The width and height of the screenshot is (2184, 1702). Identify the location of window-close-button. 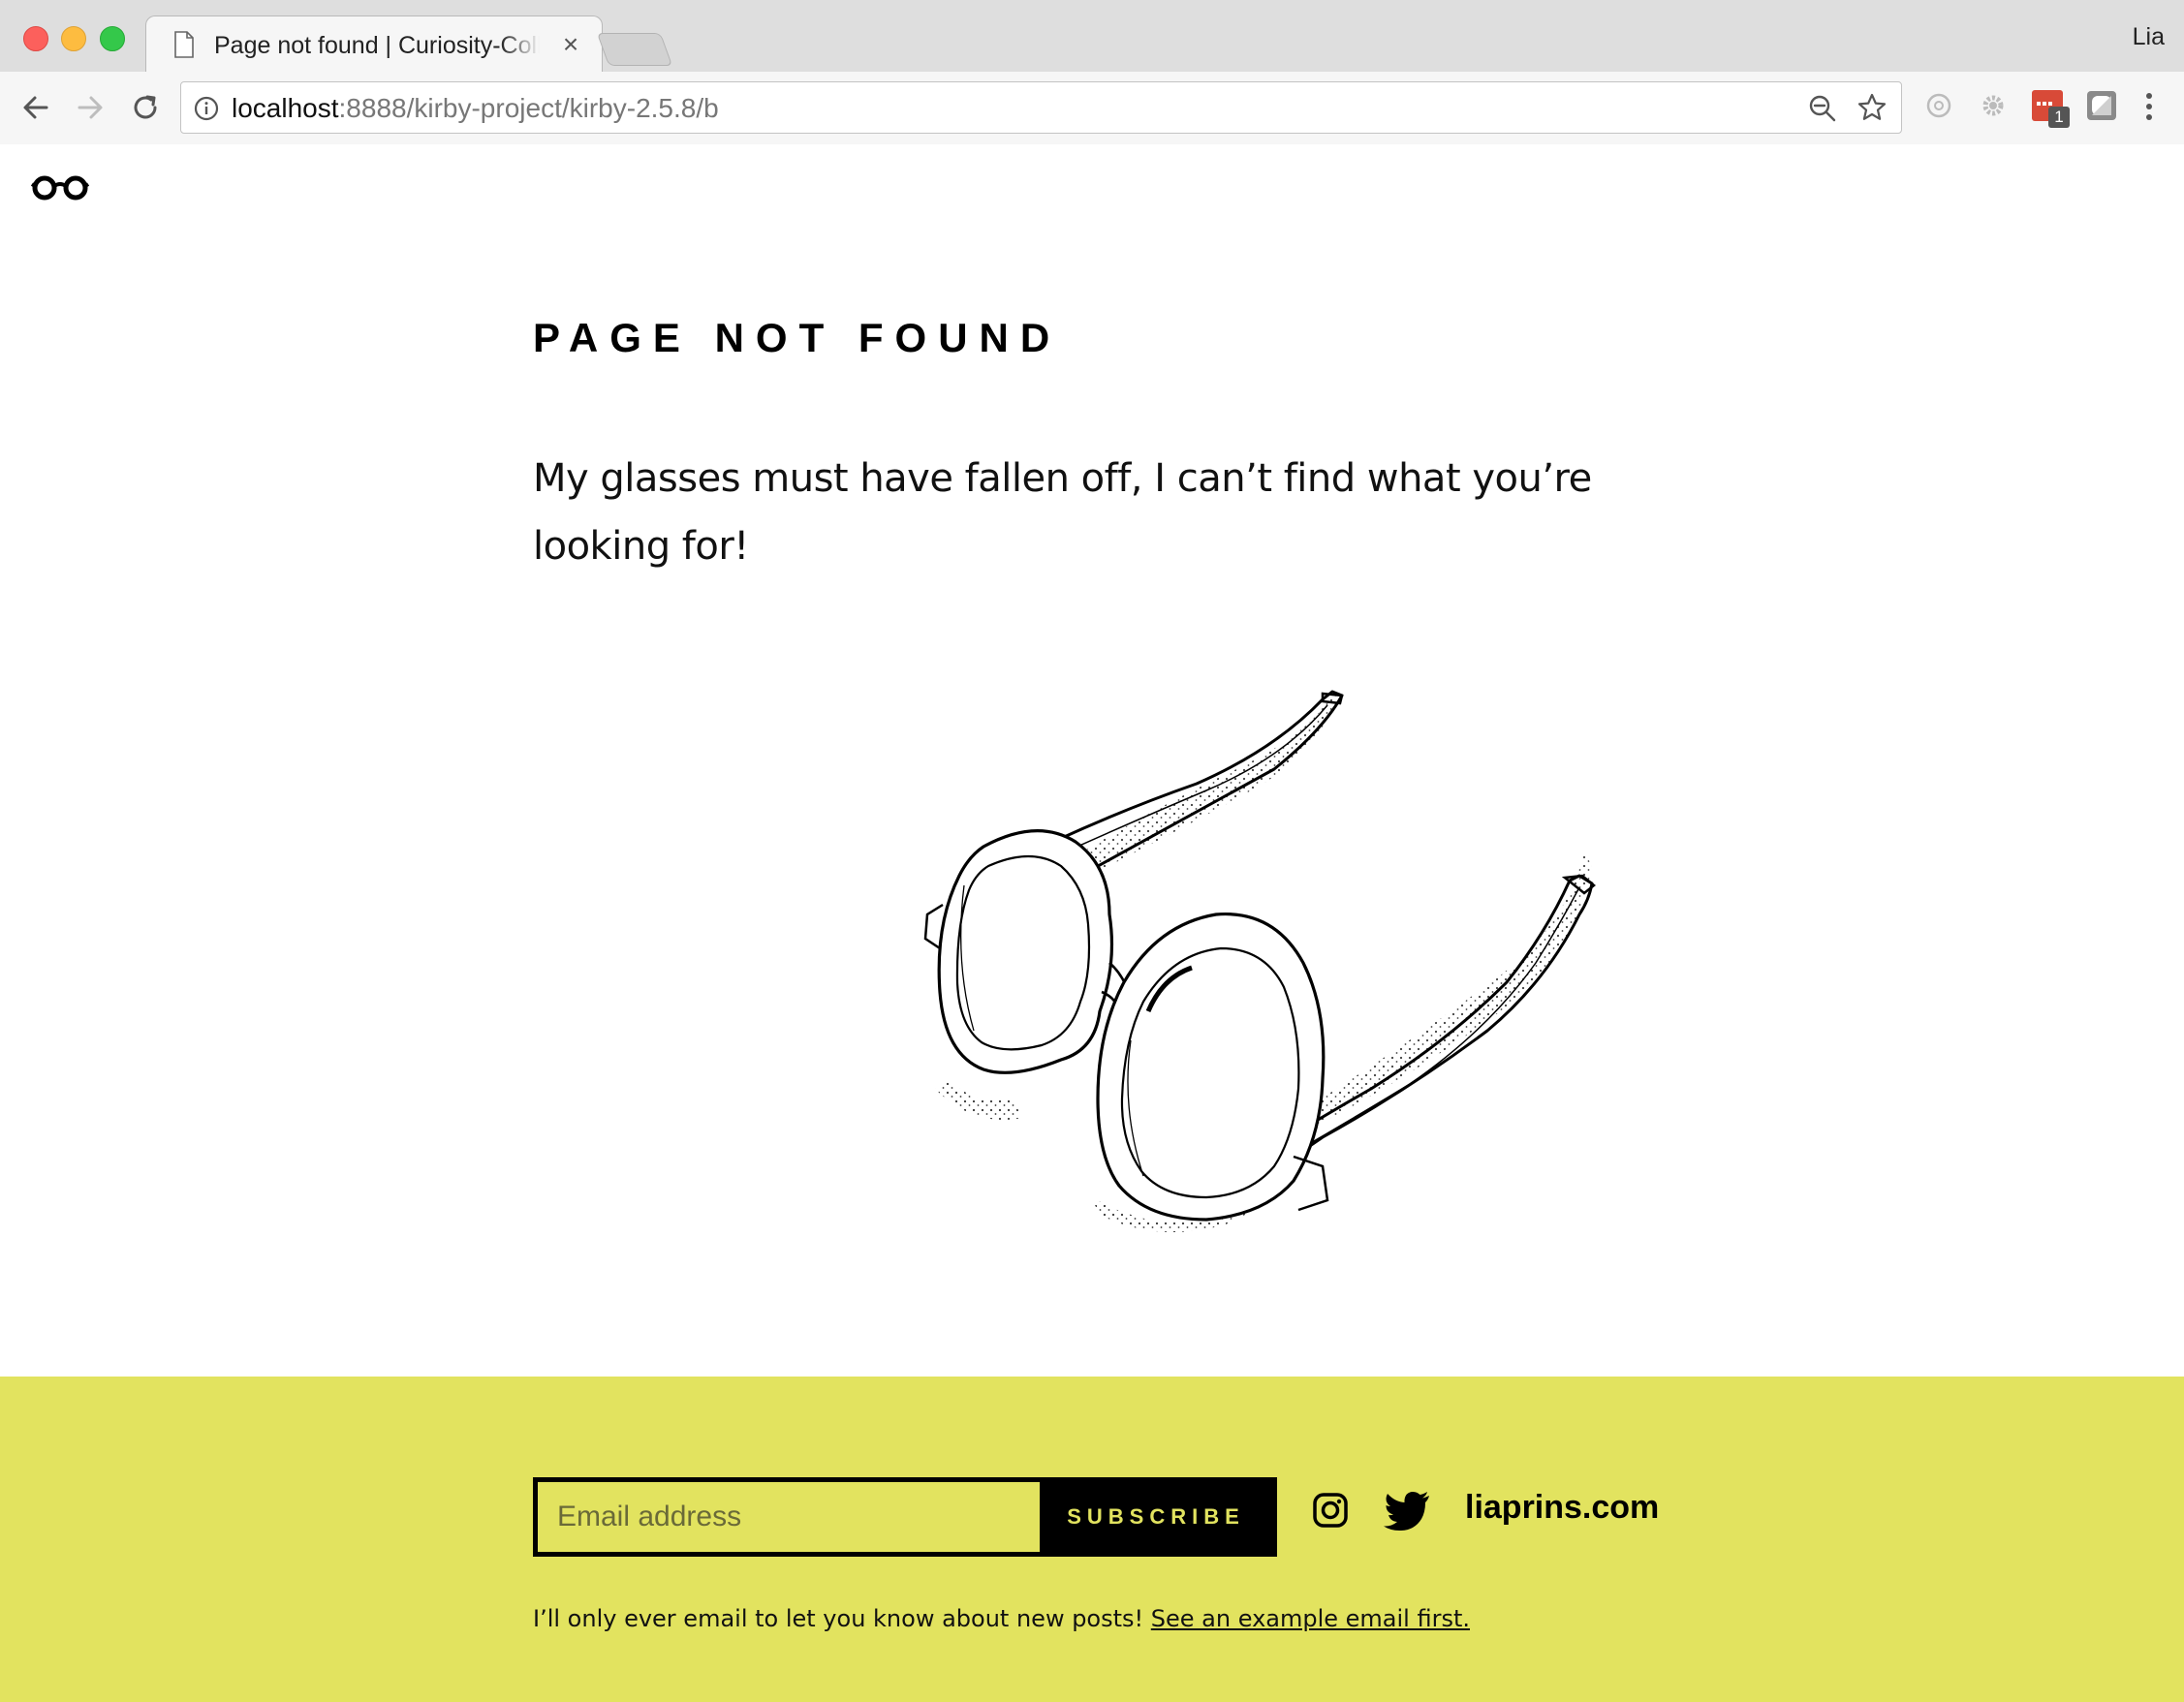
(36, 38).